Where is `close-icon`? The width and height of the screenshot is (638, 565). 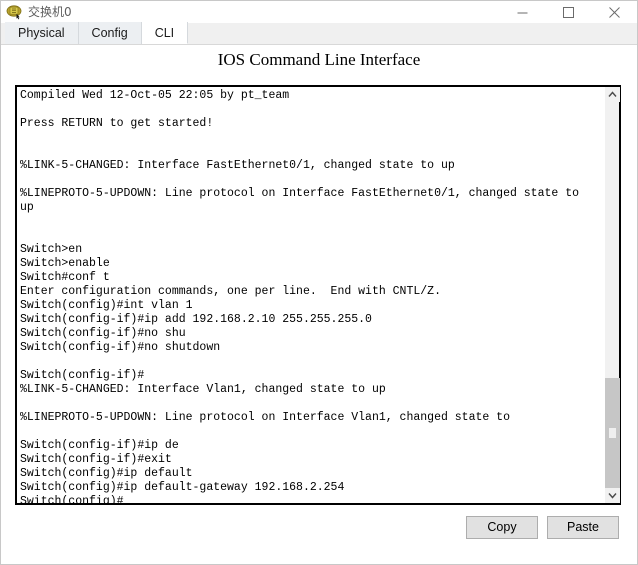 close-icon is located at coordinates (614, 12).